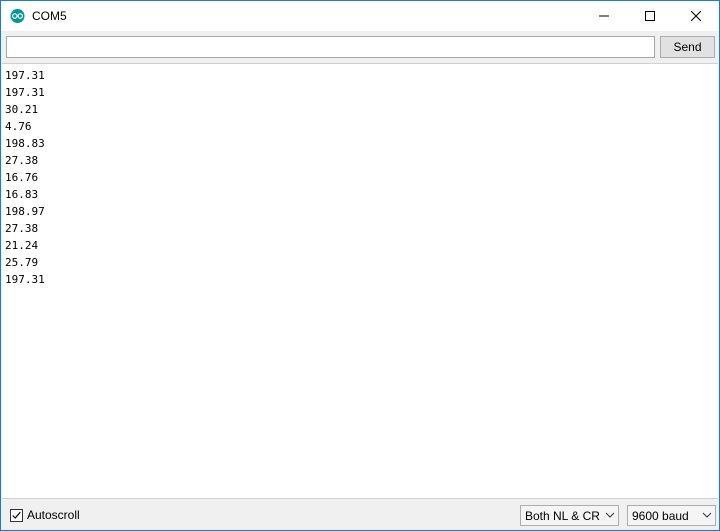 The height and width of the screenshot is (531, 720). What do you see at coordinates (687, 47) in the screenshot?
I see `send-button: Send` at bounding box center [687, 47].